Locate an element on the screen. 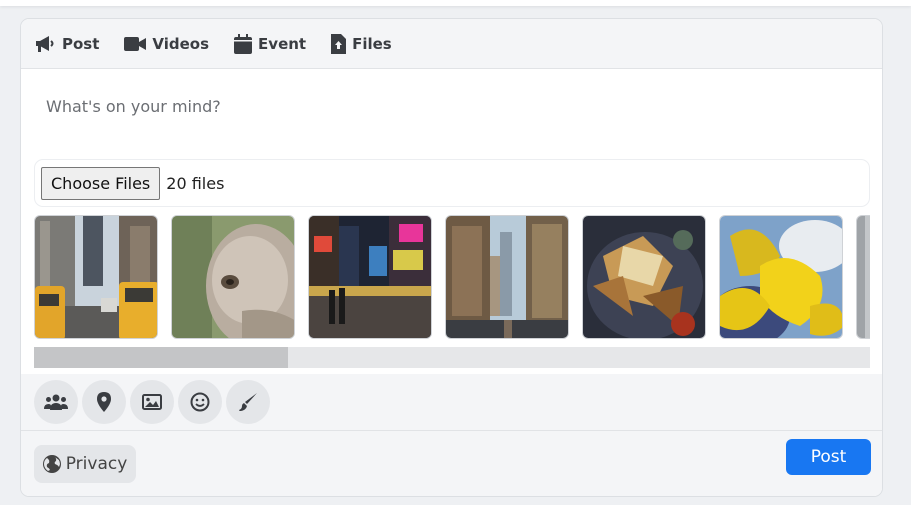 The width and height of the screenshot is (911, 505). image-icon is located at coordinates (152, 402).